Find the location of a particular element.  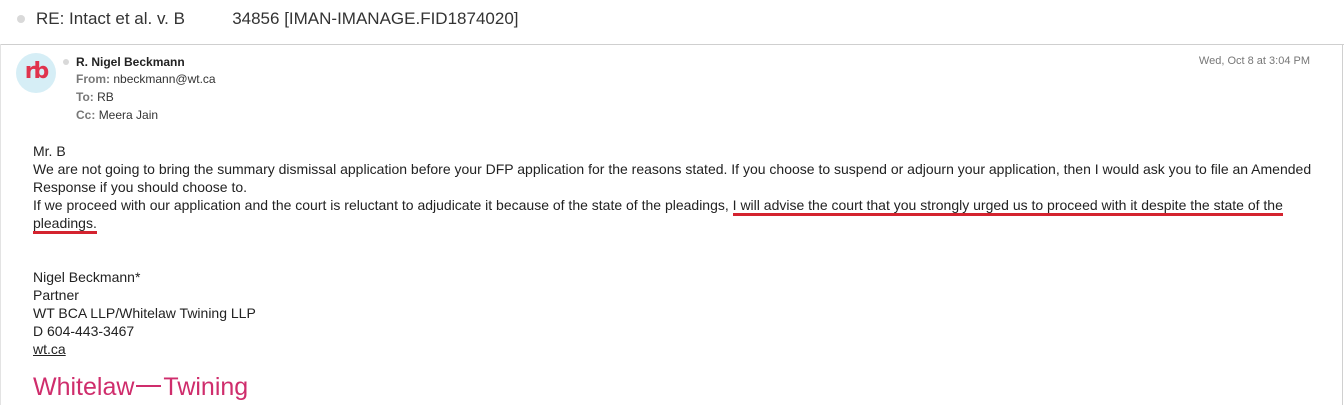

signature-title: Partner is located at coordinates (56, 295).